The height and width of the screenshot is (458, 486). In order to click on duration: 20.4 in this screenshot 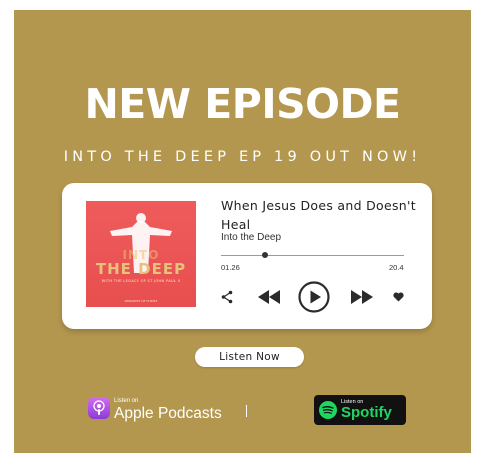, I will do `click(396, 267)`.